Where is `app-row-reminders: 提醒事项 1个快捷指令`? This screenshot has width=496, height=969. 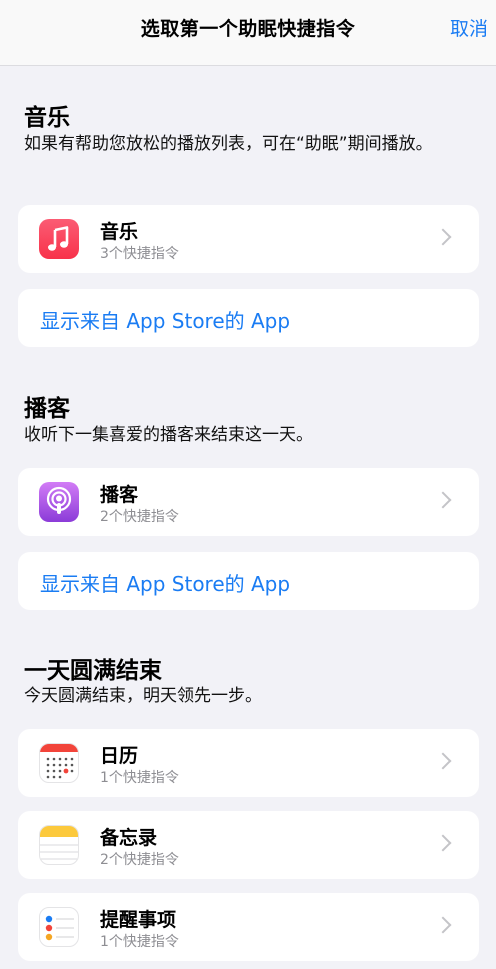 app-row-reminders: 提醒事项 1个快捷指令 is located at coordinates (248, 927).